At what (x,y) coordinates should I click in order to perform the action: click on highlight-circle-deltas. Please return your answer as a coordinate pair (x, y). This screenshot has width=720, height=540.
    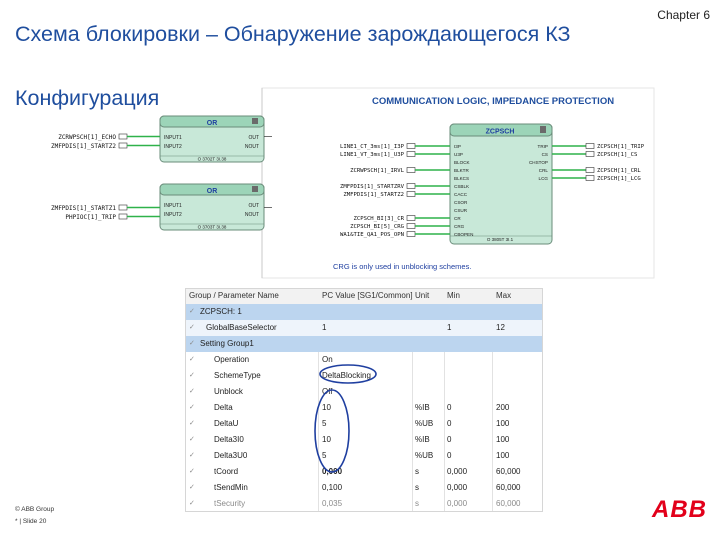
    Looking at the image, I should click on (332, 431).